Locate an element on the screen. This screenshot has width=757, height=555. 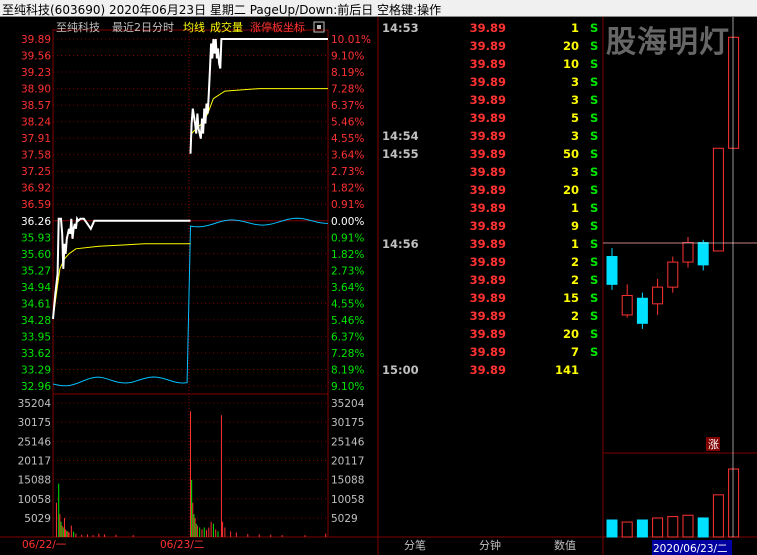
trade-volume: 1 is located at coordinates (575, 28).